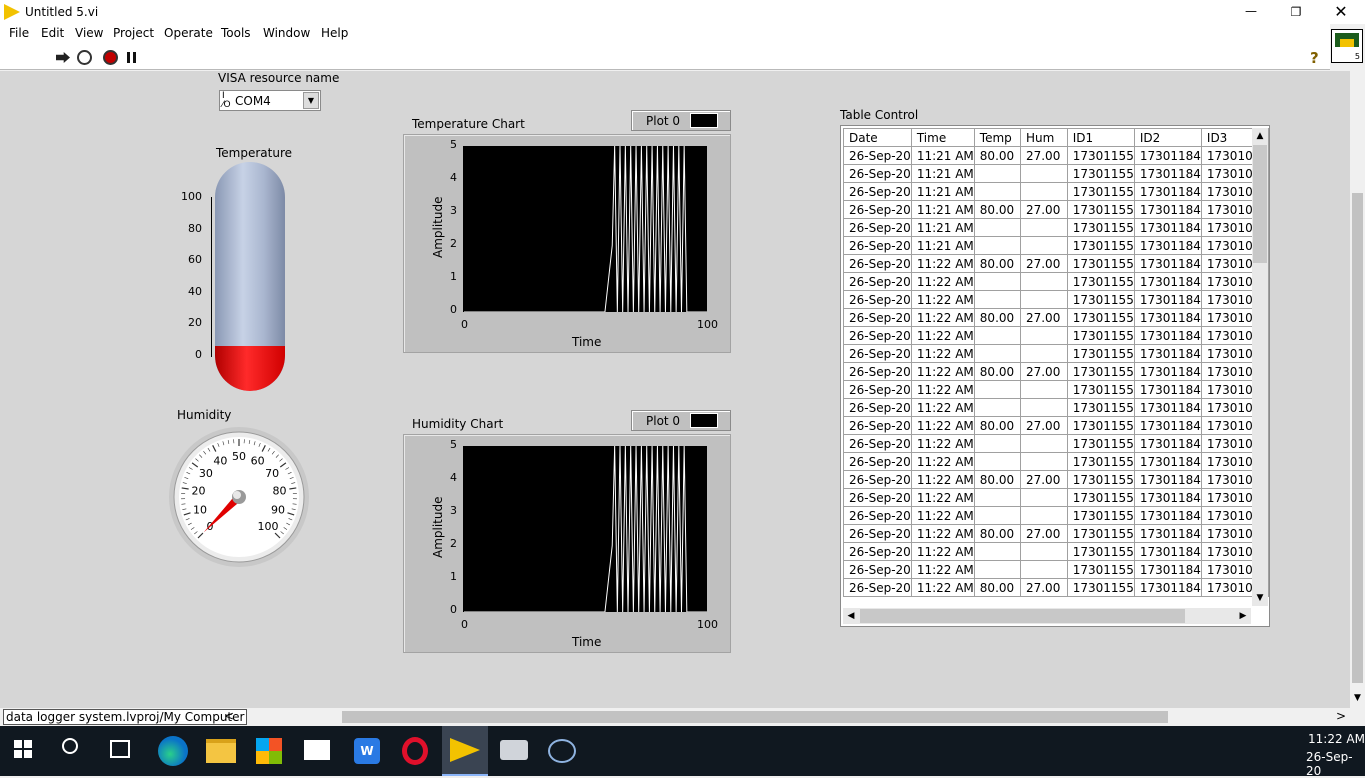 Image resolution: width=1365 pixels, height=778 pixels. Describe the element at coordinates (514, 750) in the screenshot. I see `printer-icon` at that location.